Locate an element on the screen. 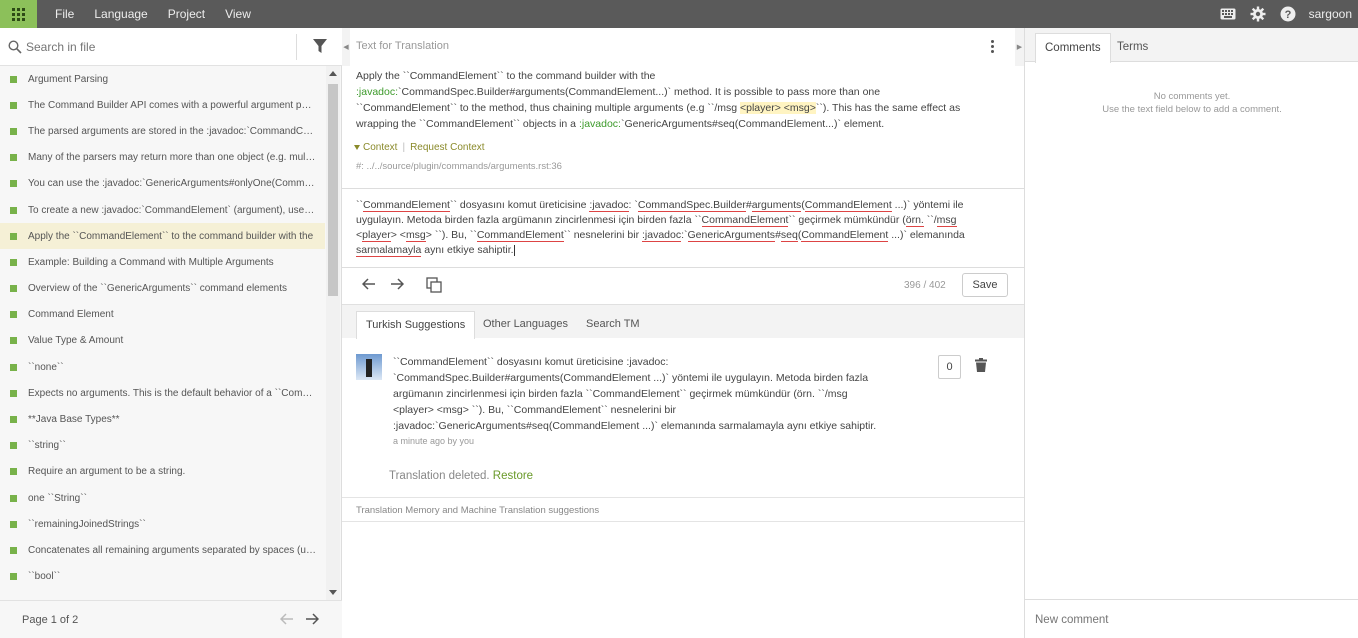  caret-down-icon is located at coordinates (357, 147).